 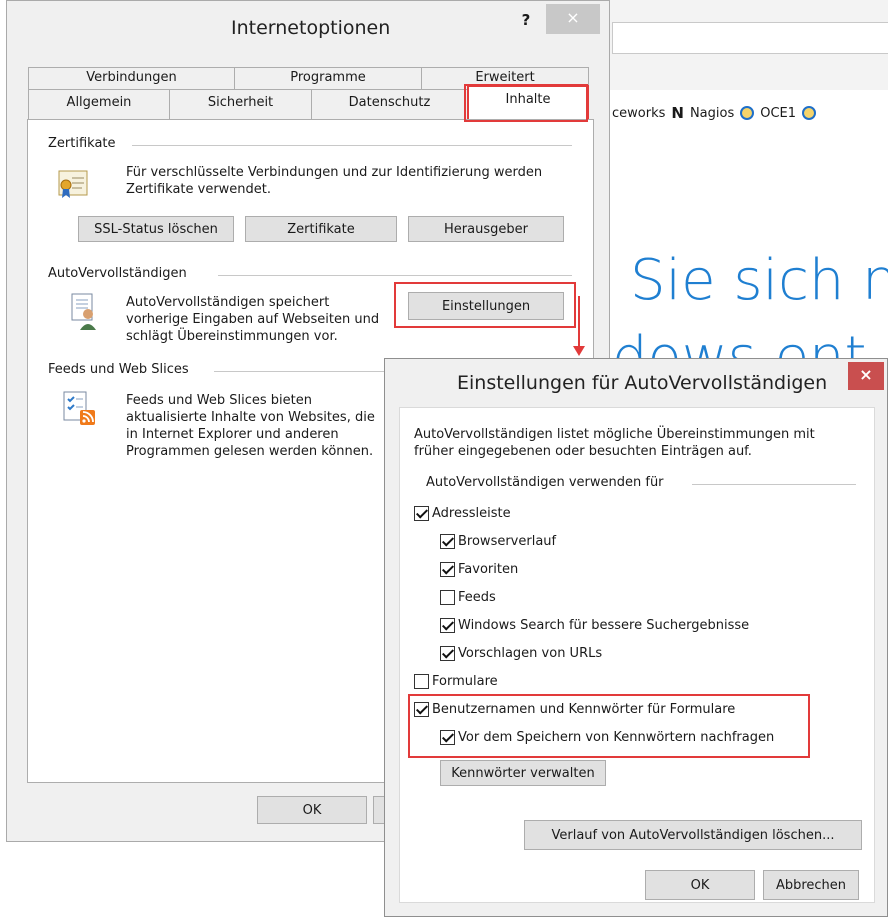 What do you see at coordinates (85, 311) in the screenshot?
I see `autocomplete-icon` at bounding box center [85, 311].